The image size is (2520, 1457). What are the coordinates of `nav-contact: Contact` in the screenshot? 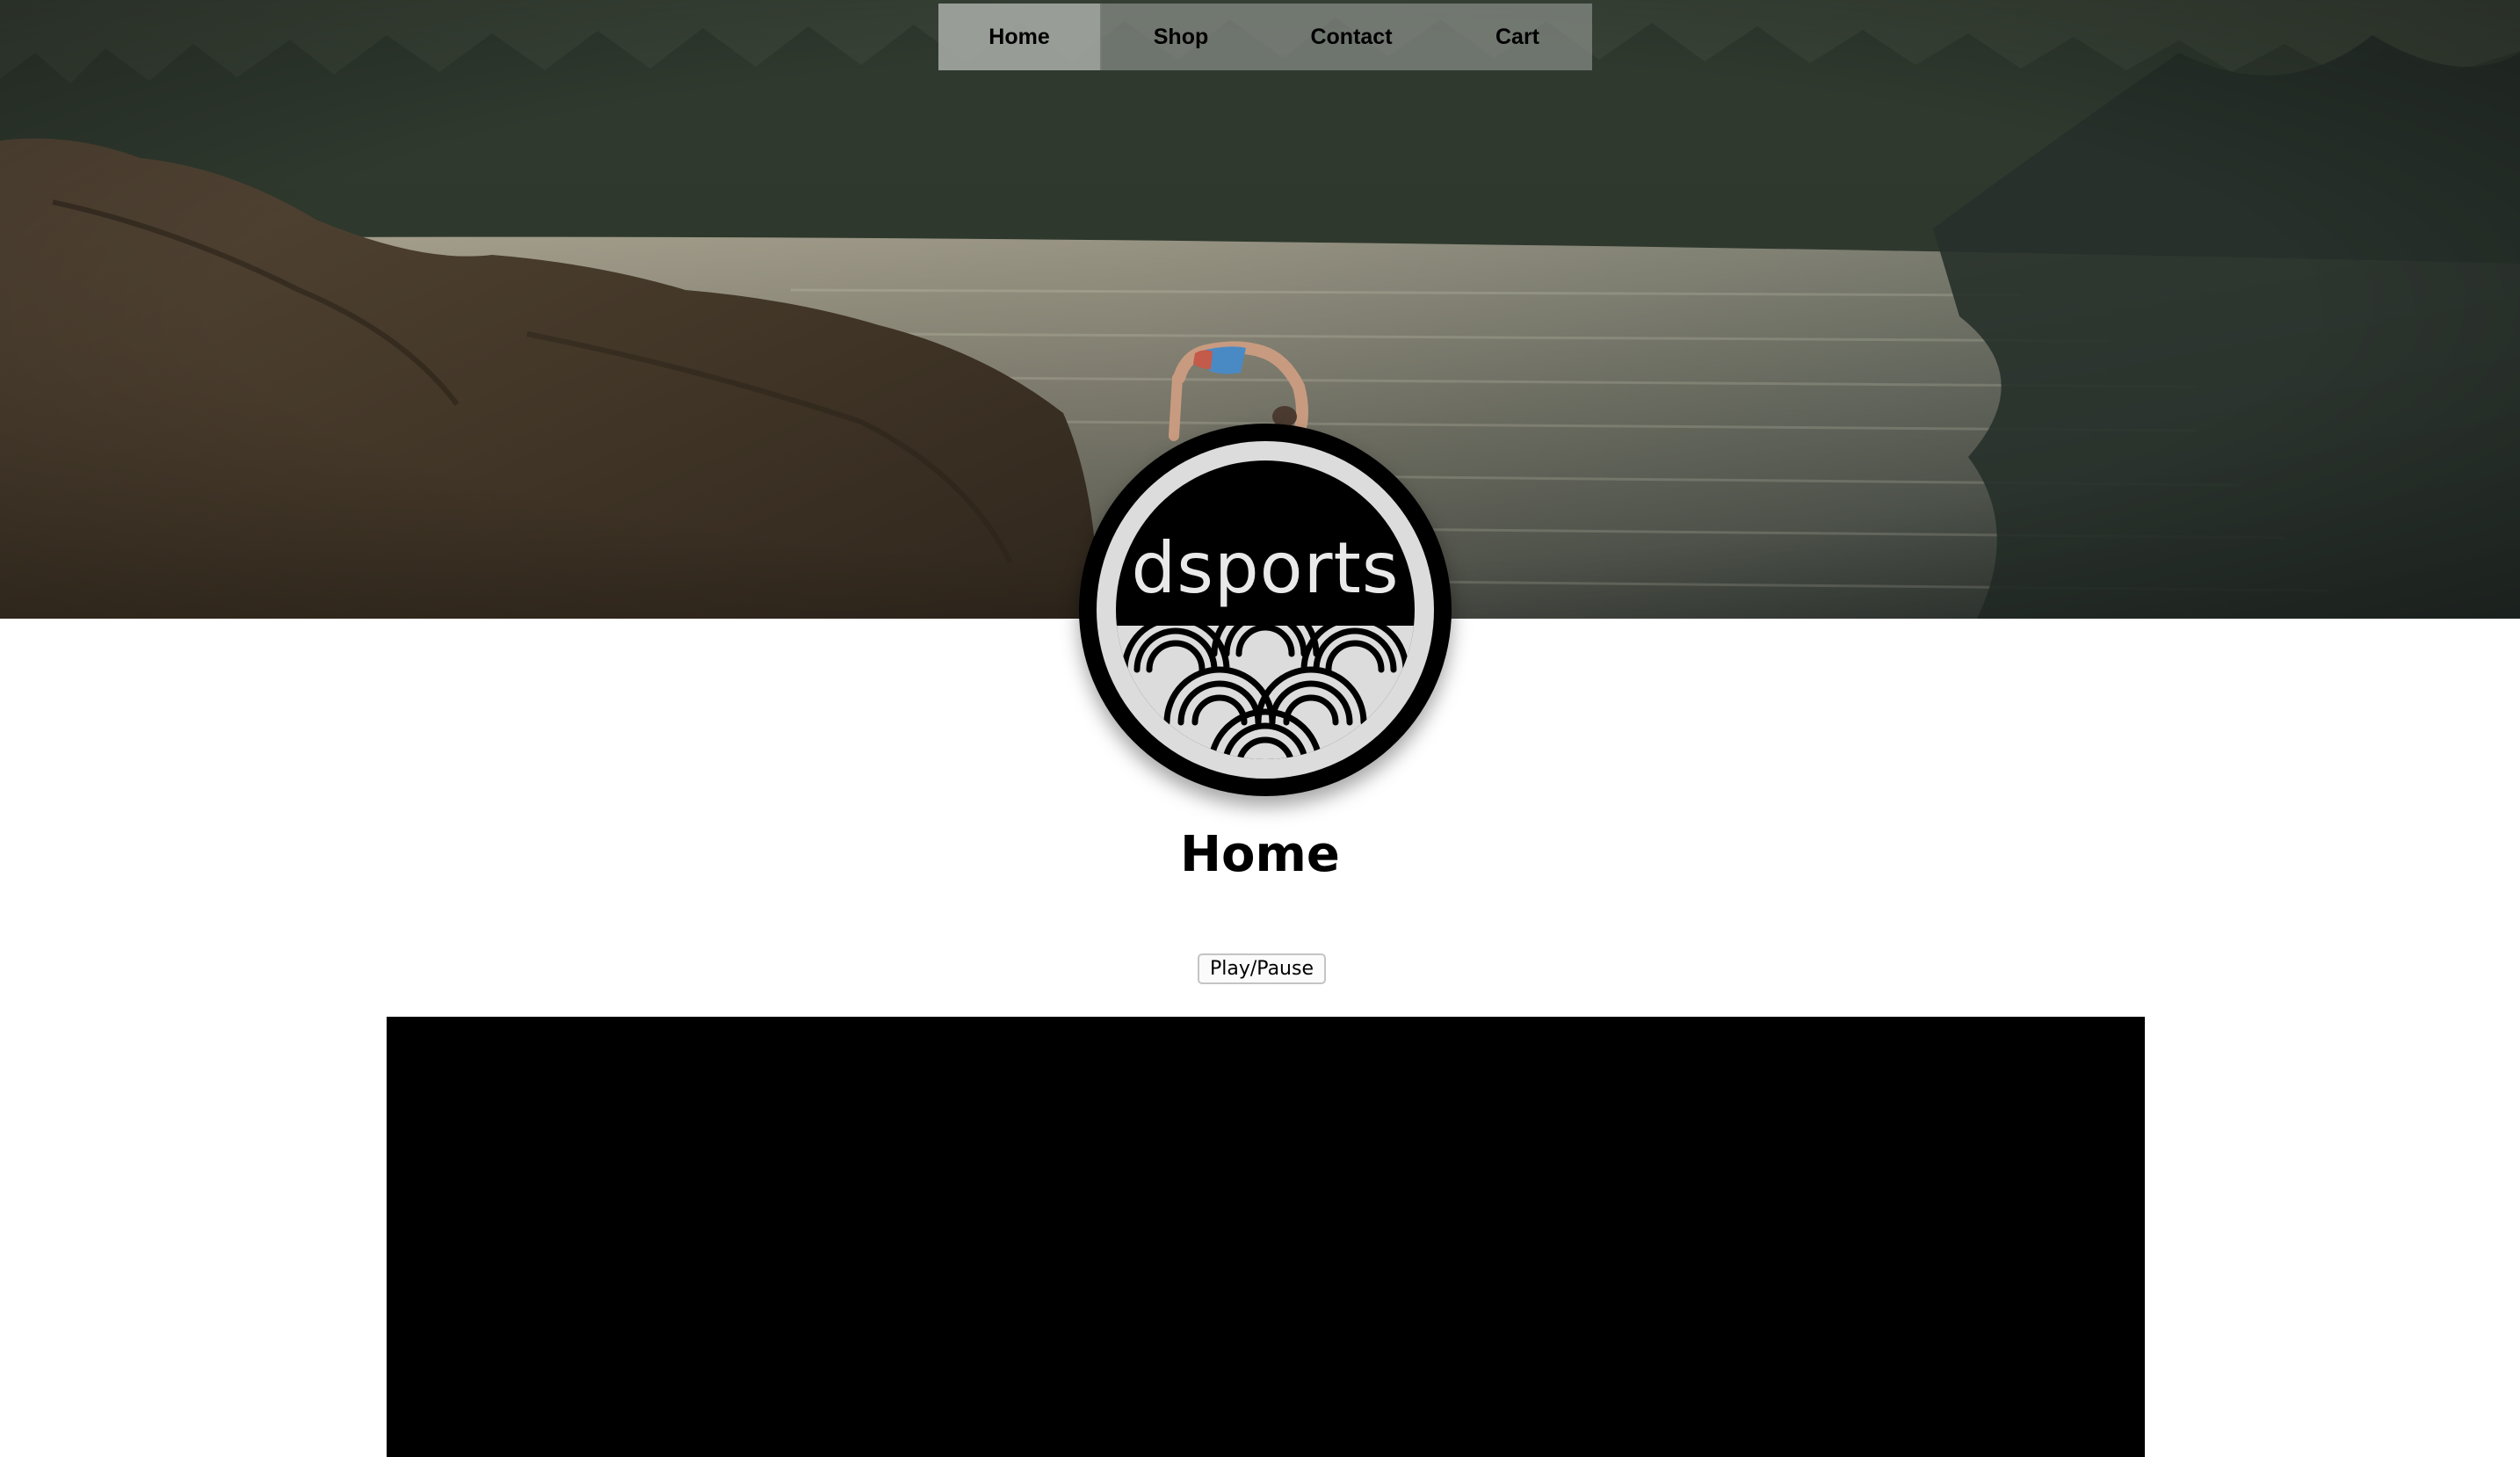 It's located at (1351, 37).